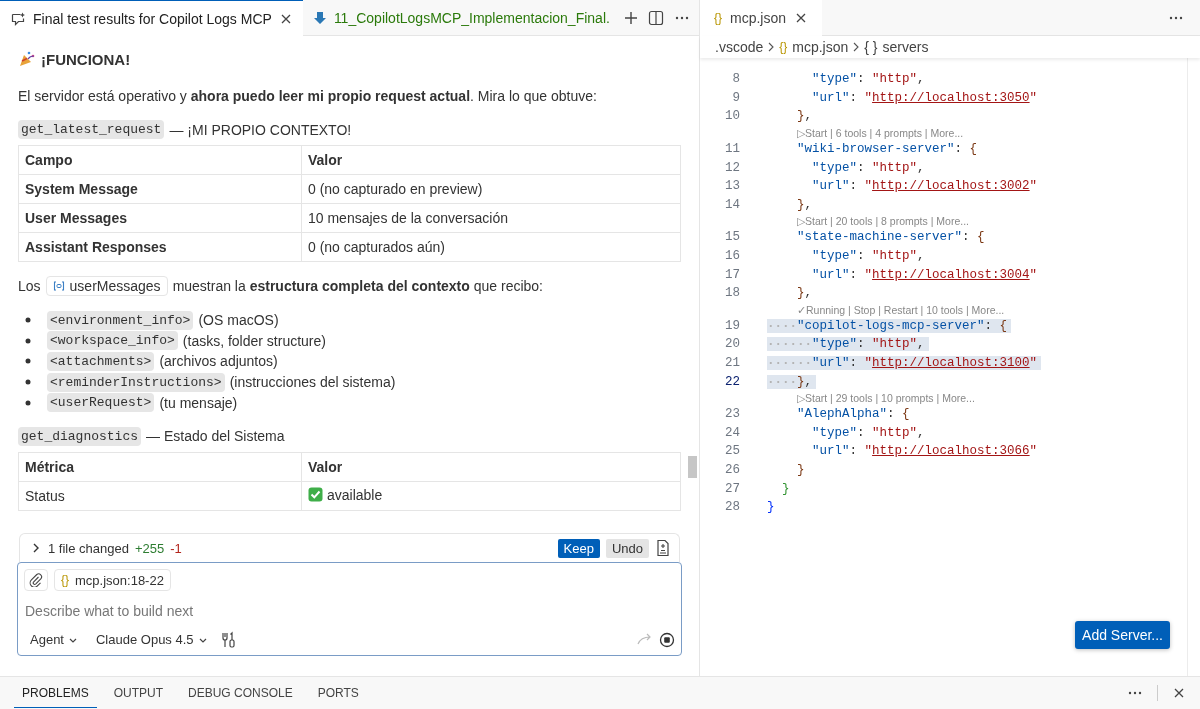  I want to click on keep-button: Keep, so click(578, 548).